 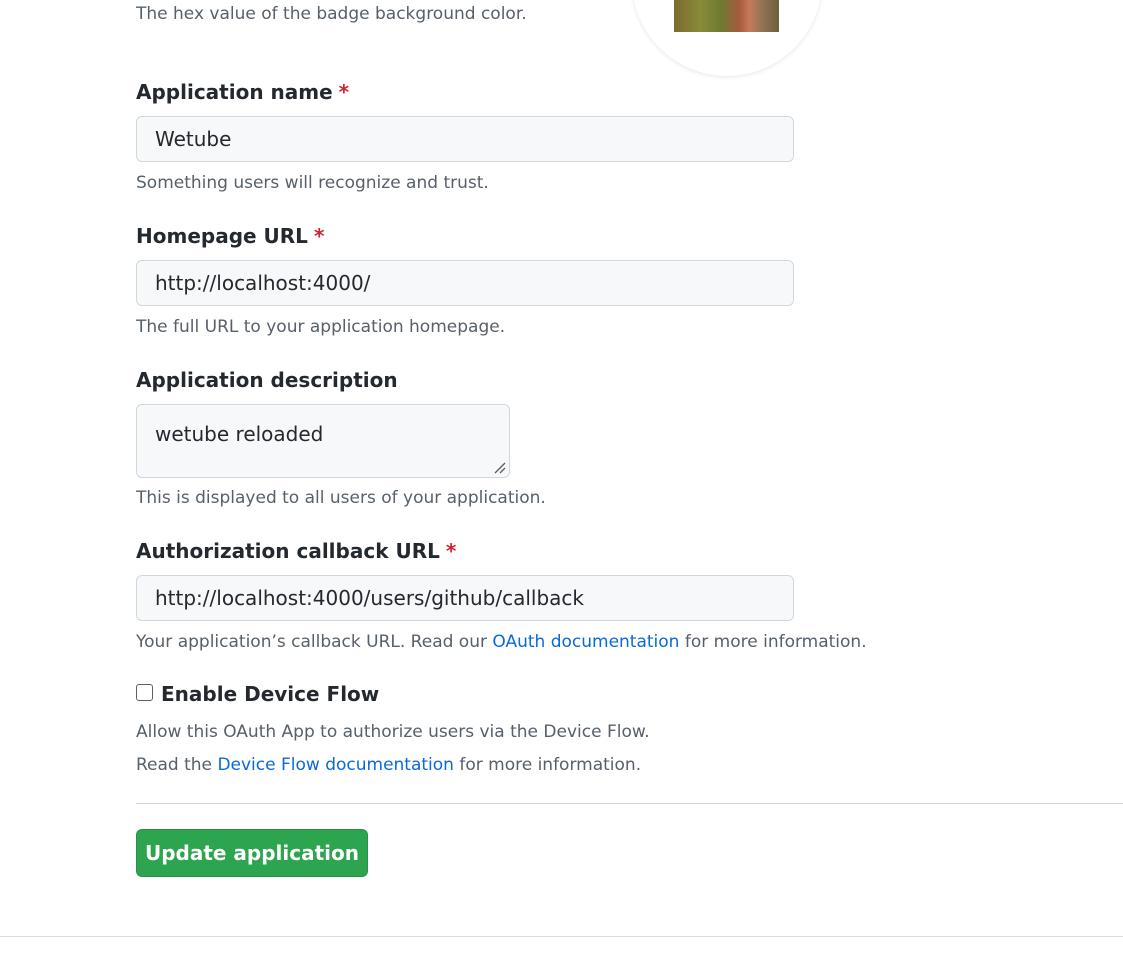 I want to click on homepage-url-label: Homepage URL *, so click(x=230, y=236).